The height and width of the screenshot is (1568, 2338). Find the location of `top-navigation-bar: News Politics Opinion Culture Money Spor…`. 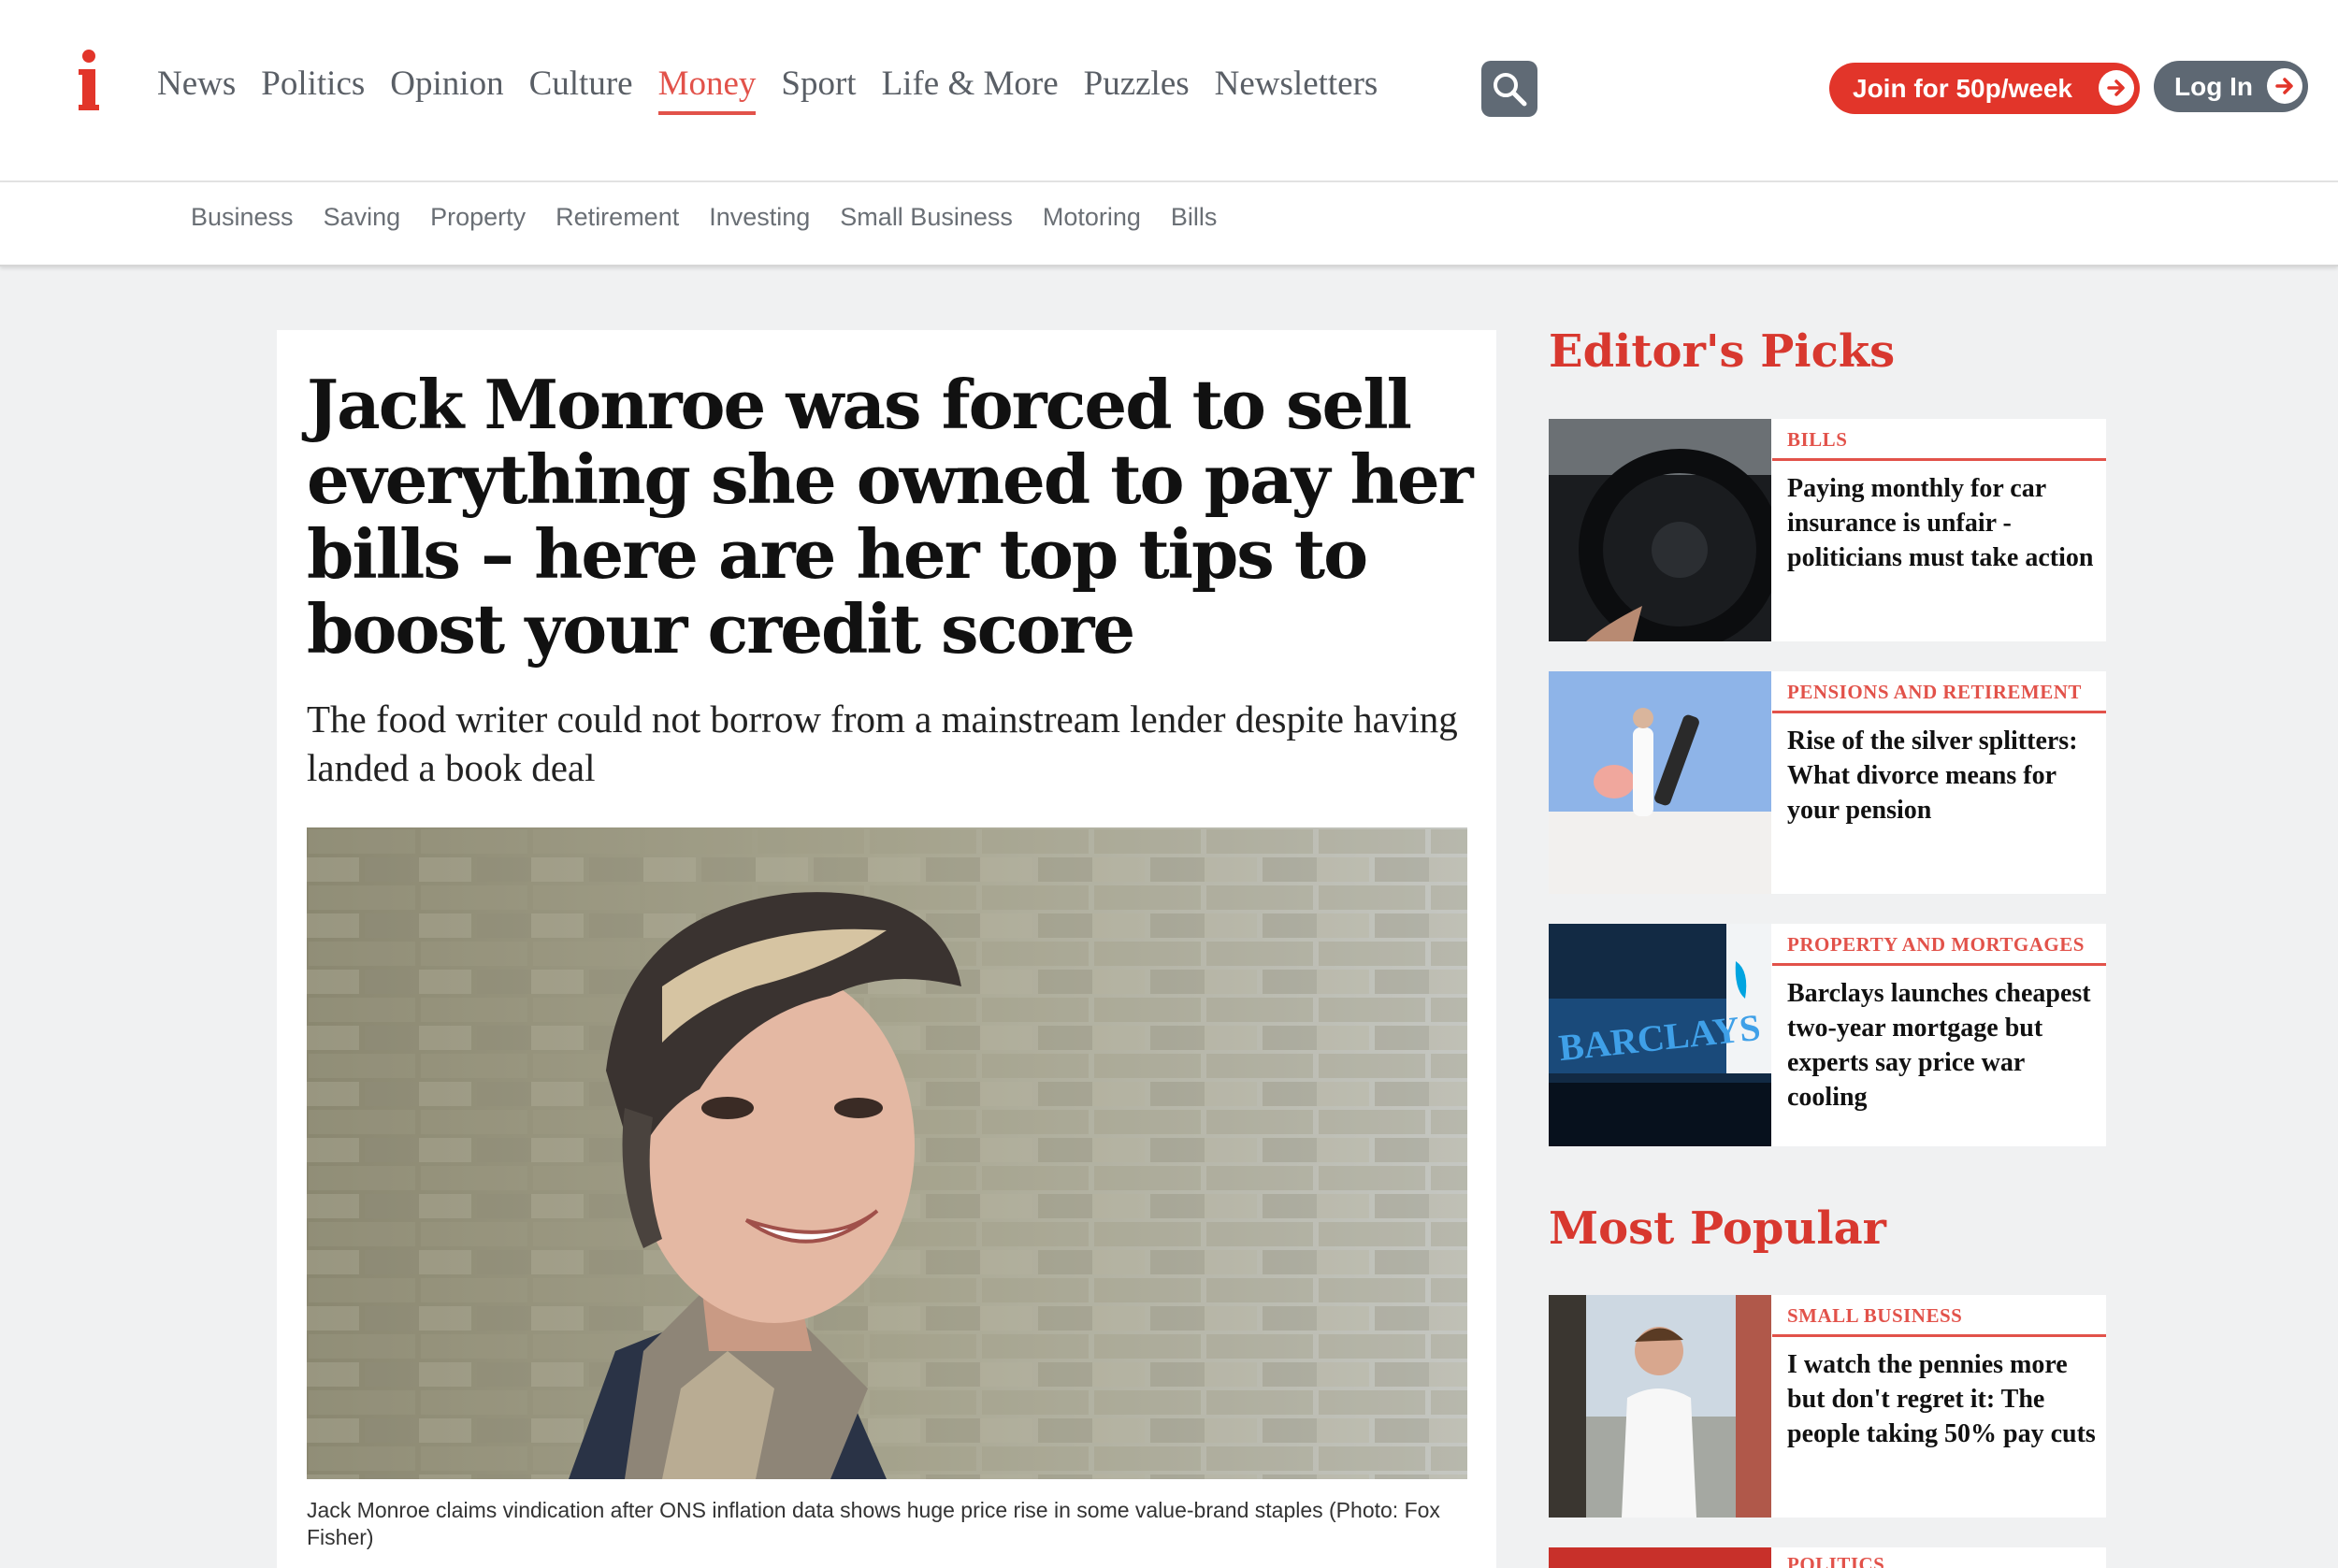

top-navigation-bar: News Politics Opinion Culture Money Spor… is located at coordinates (1169, 91).